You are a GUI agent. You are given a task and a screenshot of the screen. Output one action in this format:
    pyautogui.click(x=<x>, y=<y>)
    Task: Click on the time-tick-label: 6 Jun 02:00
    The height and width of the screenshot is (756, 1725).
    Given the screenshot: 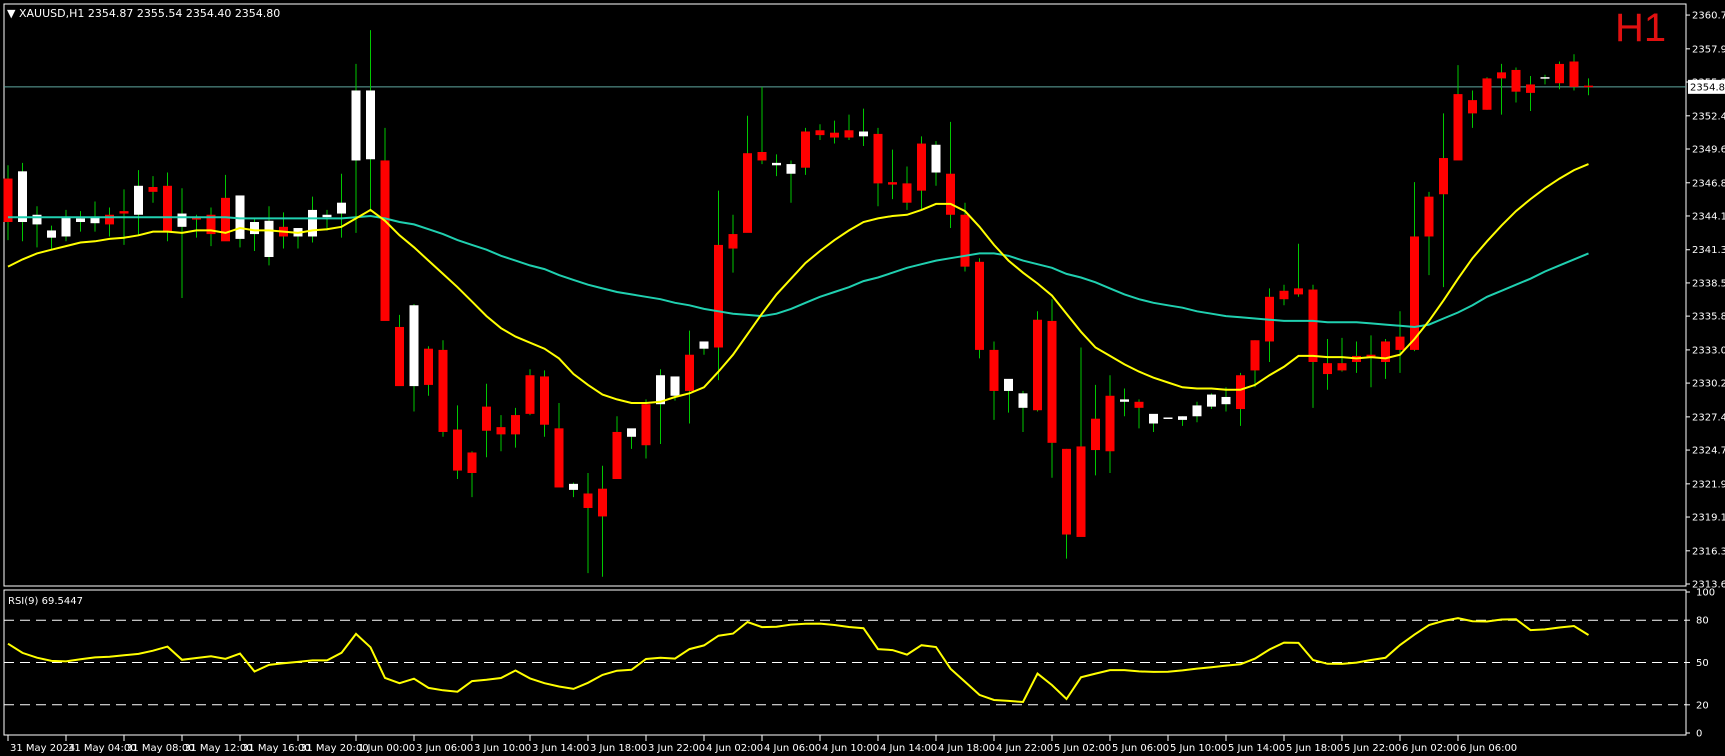 What is the action you would take?
    pyautogui.click(x=1430, y=748)
    